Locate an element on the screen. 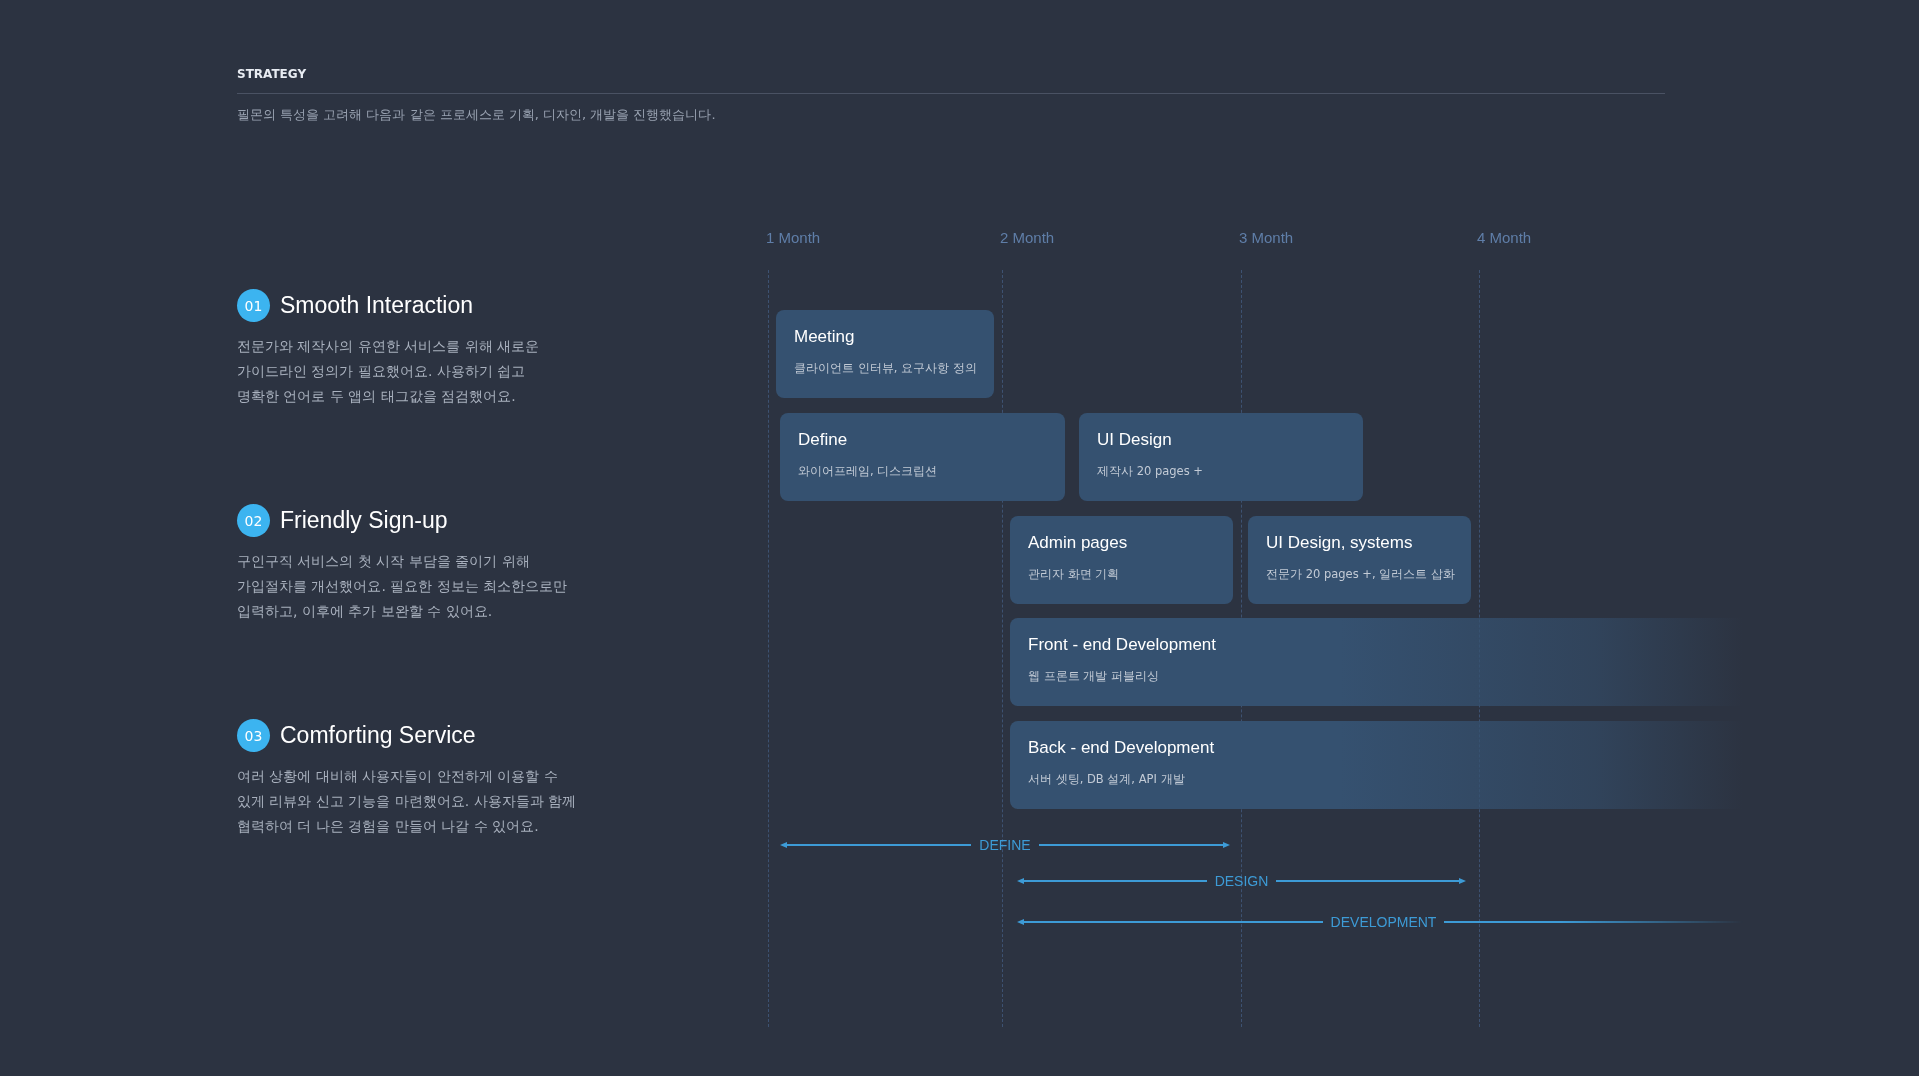  number-badge: 01 is located at coordinates (253, 305).